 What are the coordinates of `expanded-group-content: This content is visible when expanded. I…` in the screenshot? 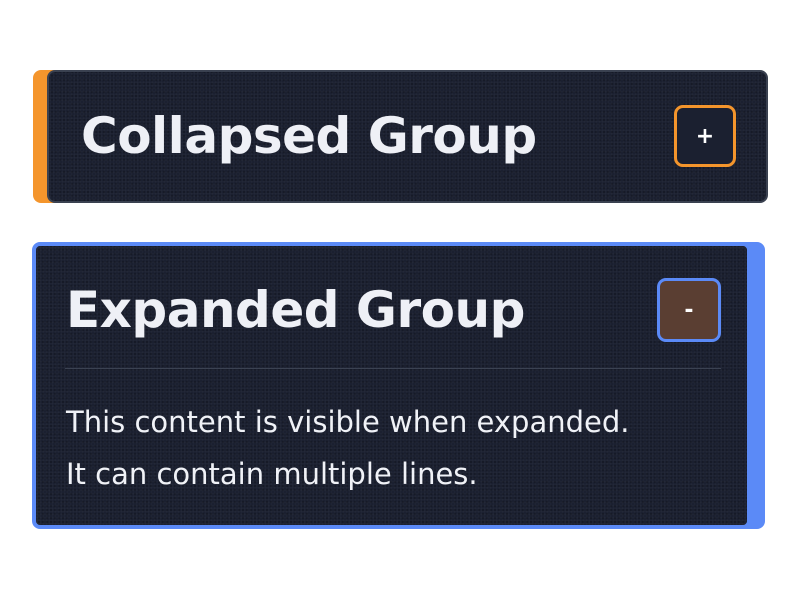 It's located at (348, 448).